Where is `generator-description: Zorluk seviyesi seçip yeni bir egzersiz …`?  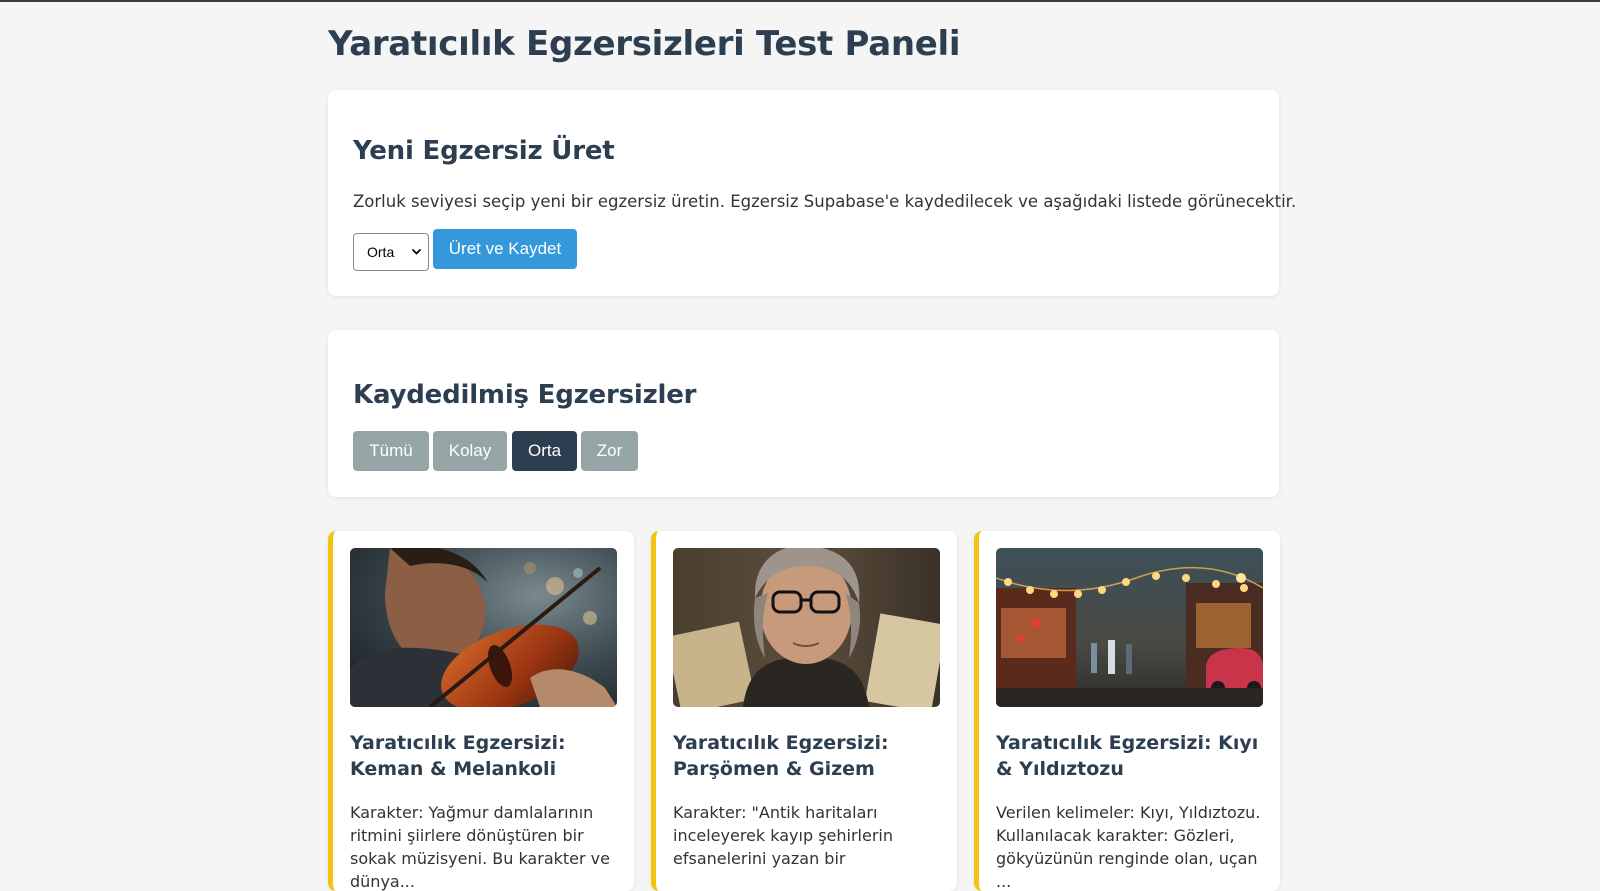 generator-description: Zorluk seviyesi seçip yeni bir egzersiz … is located at coordinates (825, 201).